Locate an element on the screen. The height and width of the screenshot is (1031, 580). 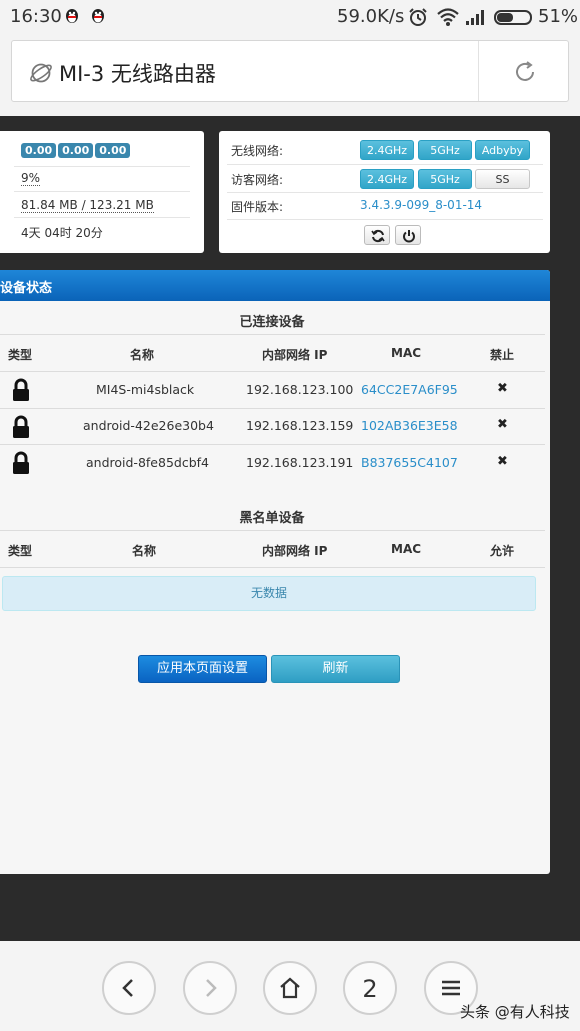
status-bar: 16:30 59.0K/s 51% is located at coordinates (290, 17).